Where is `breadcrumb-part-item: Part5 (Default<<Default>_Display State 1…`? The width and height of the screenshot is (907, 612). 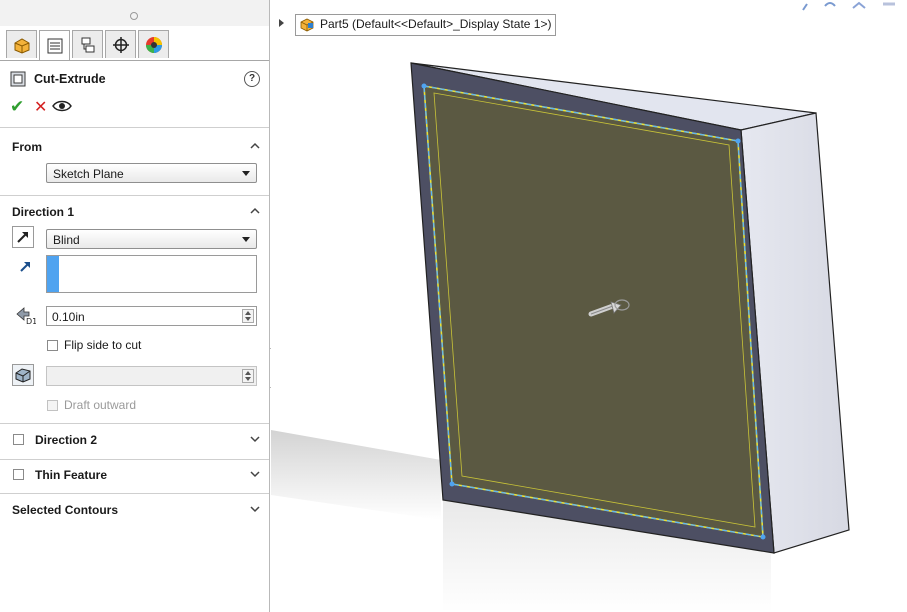 breadcrumb-part-item: Part5 (Default<<Default>_Display State 1… is located at coordinates (426, 25).